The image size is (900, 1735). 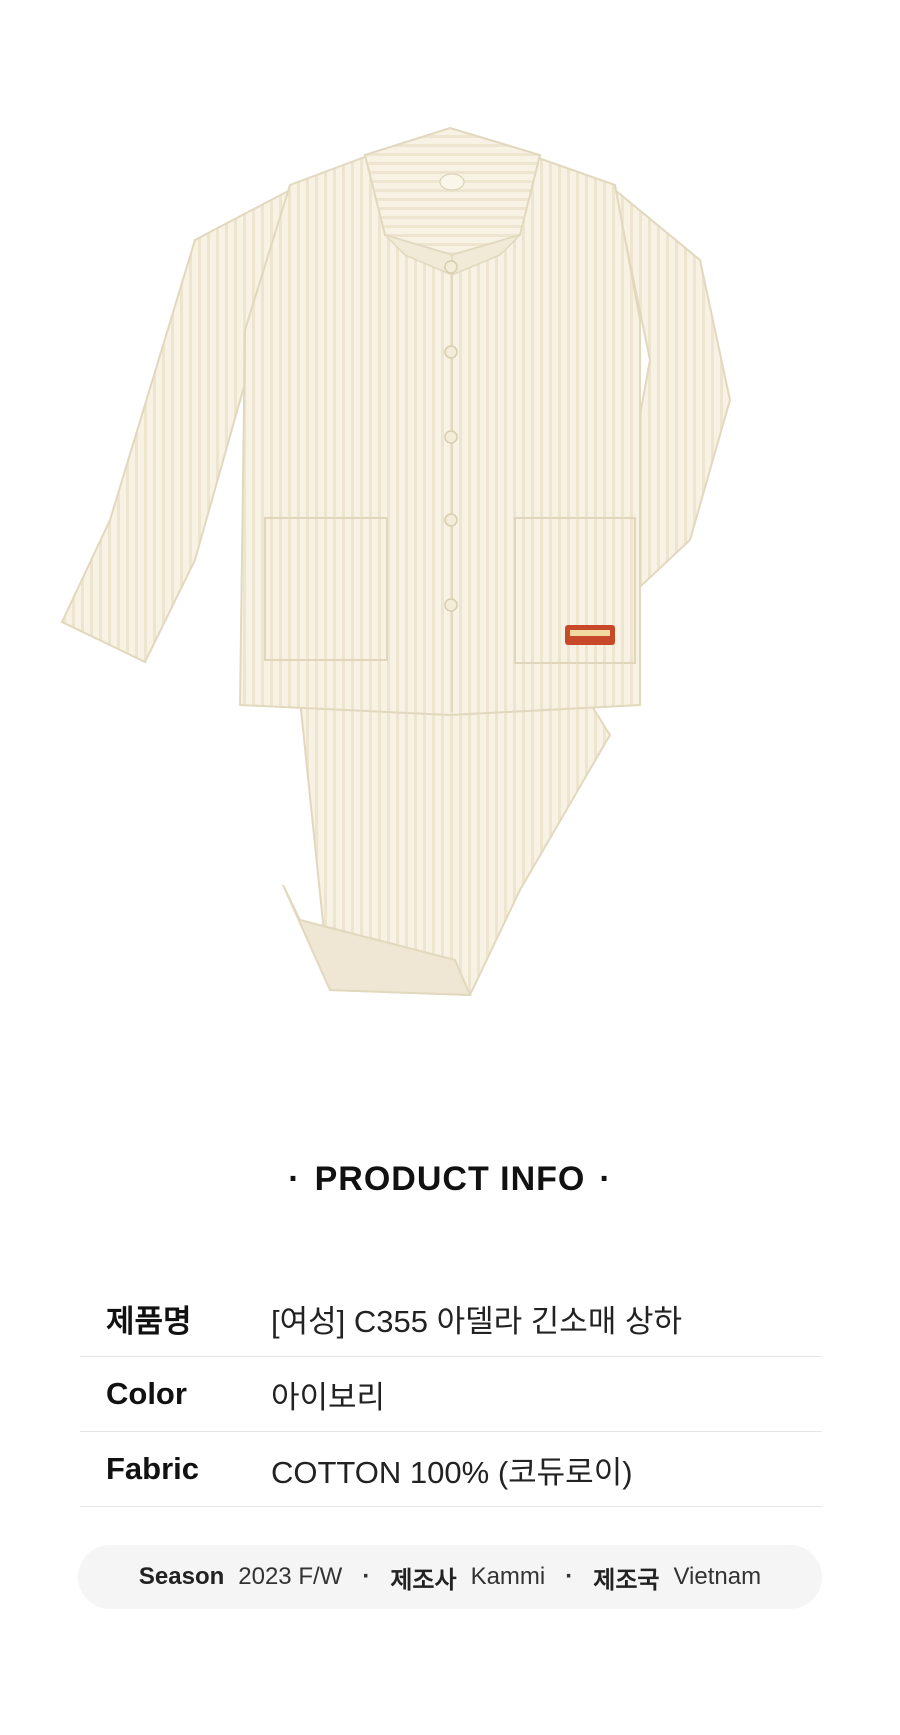 What do you see at coordinates (328, 1397) in the screenshot?
I see `info-value: 아이보리` at bounding box center [328, 1397].